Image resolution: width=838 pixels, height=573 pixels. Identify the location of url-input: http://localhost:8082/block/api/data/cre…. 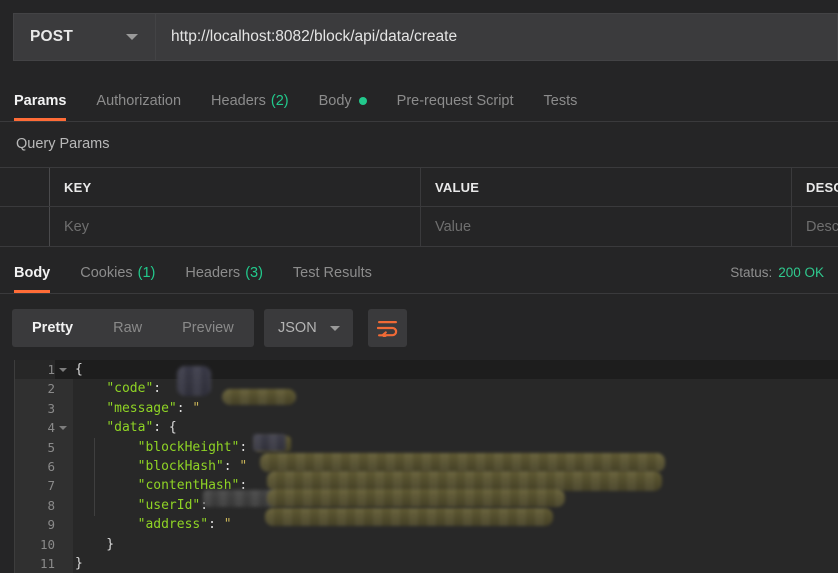
(497, 37).